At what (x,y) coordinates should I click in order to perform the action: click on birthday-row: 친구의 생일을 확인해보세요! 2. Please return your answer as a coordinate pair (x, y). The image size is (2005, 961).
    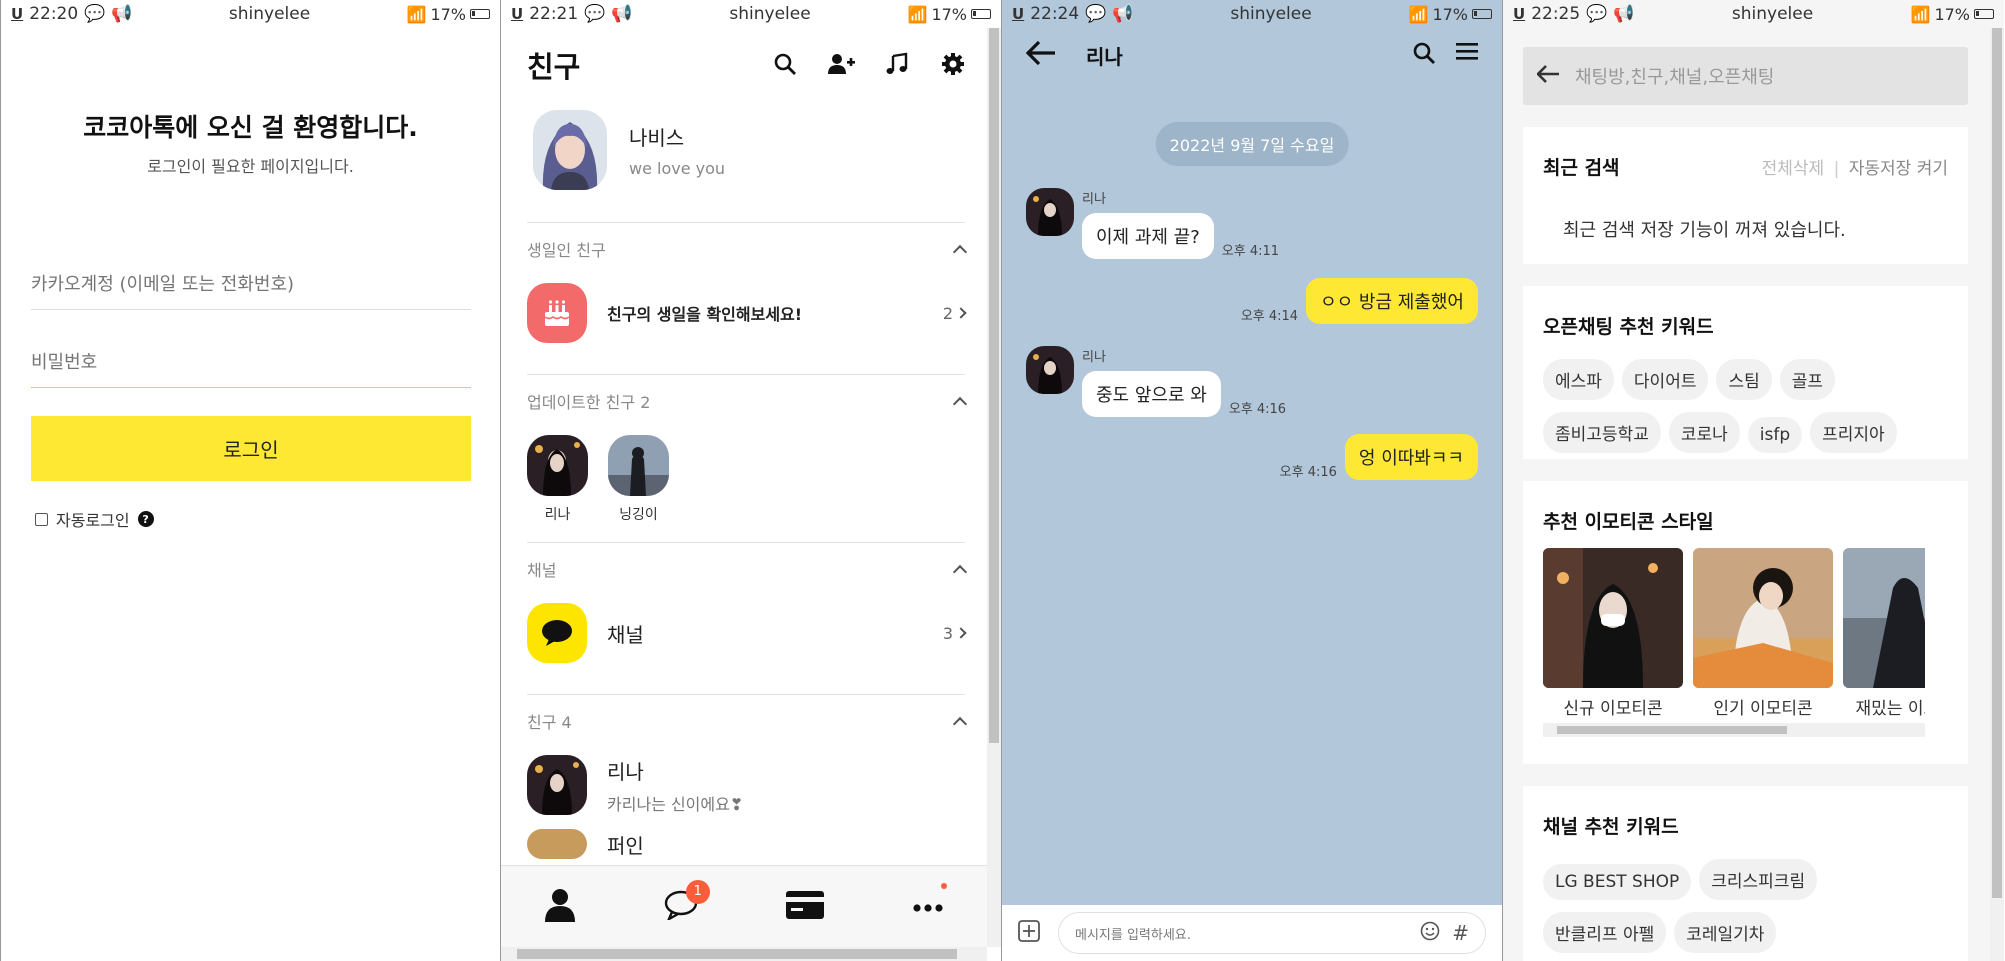
    Looking at the image, I should click on (747, 313).